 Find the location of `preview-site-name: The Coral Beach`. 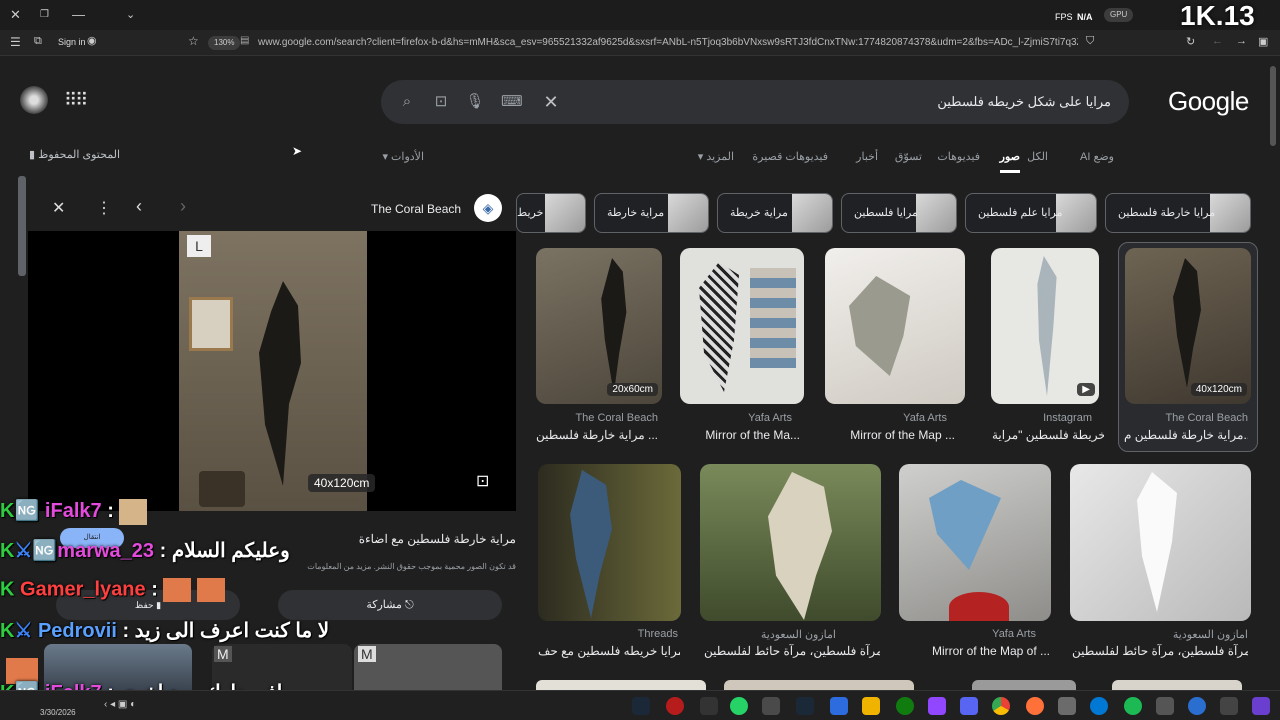

preview-site-name: The Coral Beach is located at coordinates (416, 209).